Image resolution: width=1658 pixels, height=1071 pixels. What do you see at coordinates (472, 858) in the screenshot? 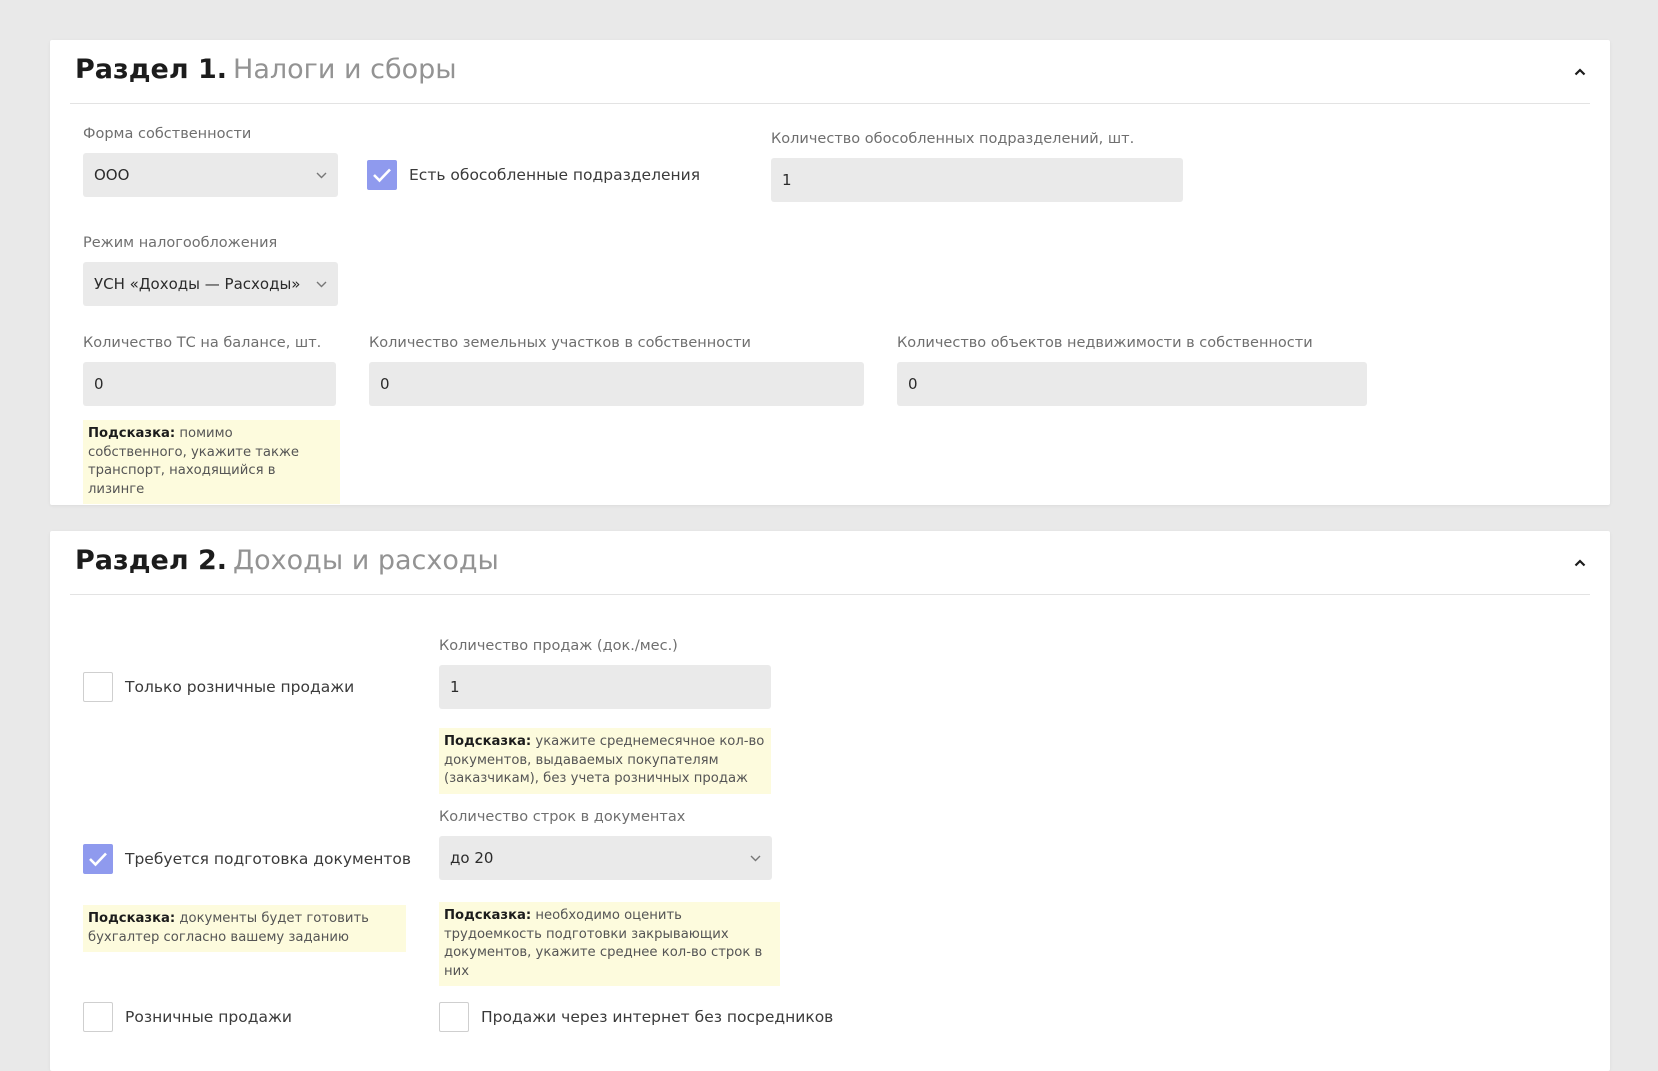
I see `doc-lines-value: до 20` at bounding box center [472, 858].